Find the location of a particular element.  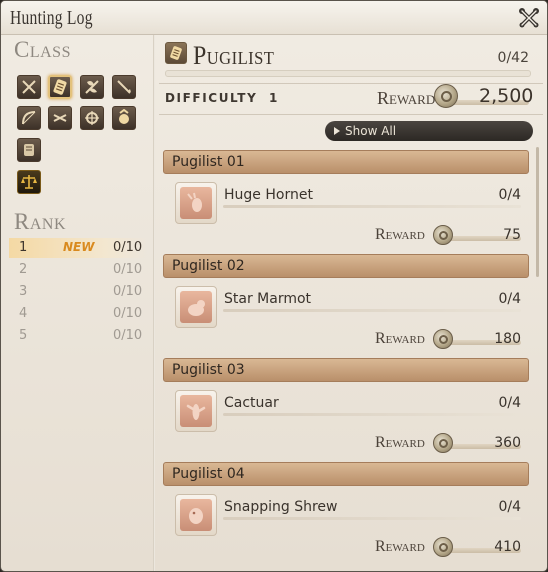

group-title: Pugilist 01 is located at coordinates (208, 162).